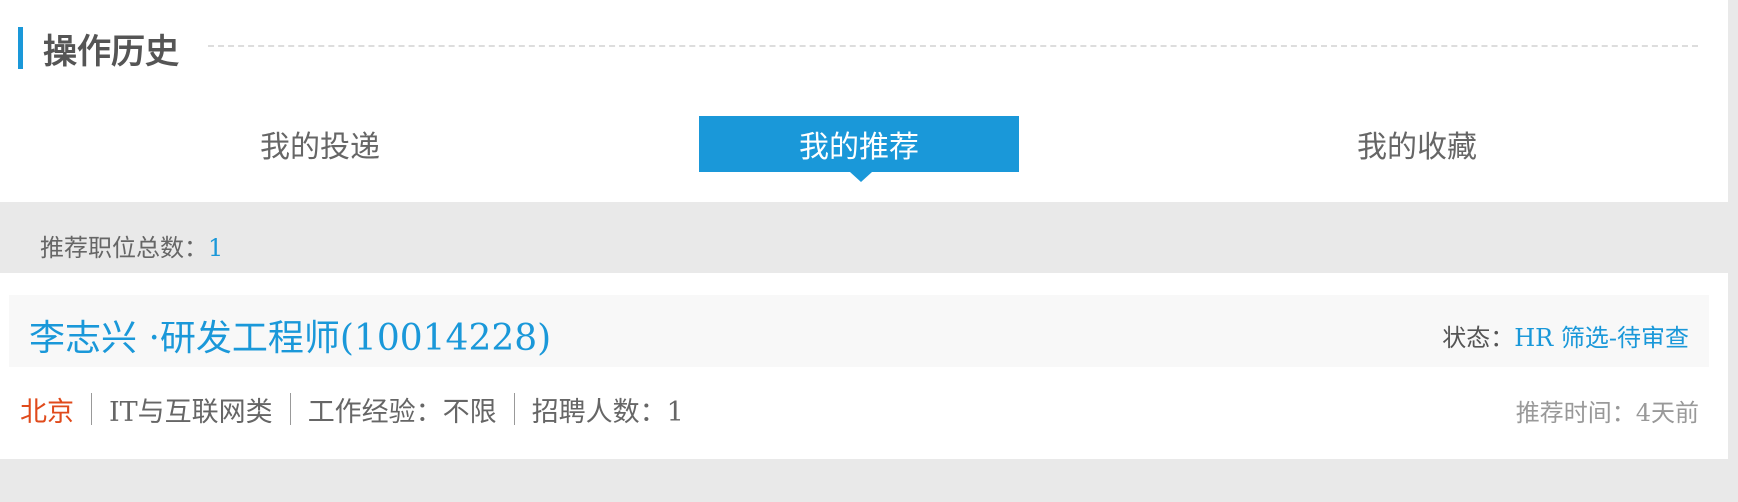 The height and width of the screenshot is (502, 1738). What do you see at coordinates (861, 177) in the screenshot?
I see `active-tab-arrow-icon` at bounding box center [861, 177].